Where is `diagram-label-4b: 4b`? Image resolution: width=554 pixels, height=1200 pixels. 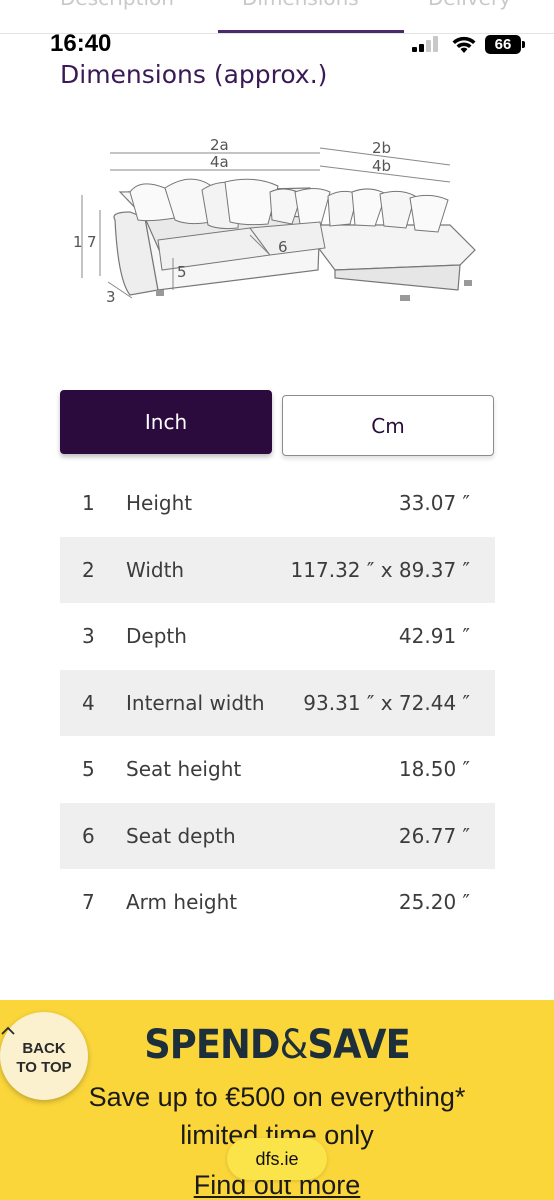 diagram-label-4b: 4b is located at coordinates (381, 166).